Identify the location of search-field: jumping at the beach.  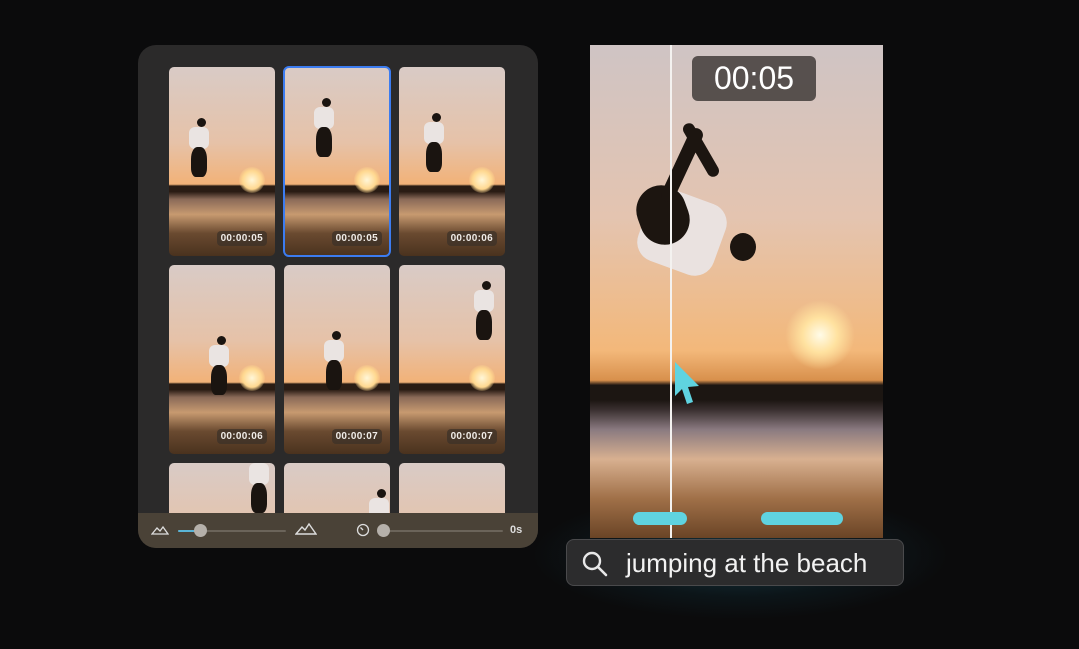
(735, 562).